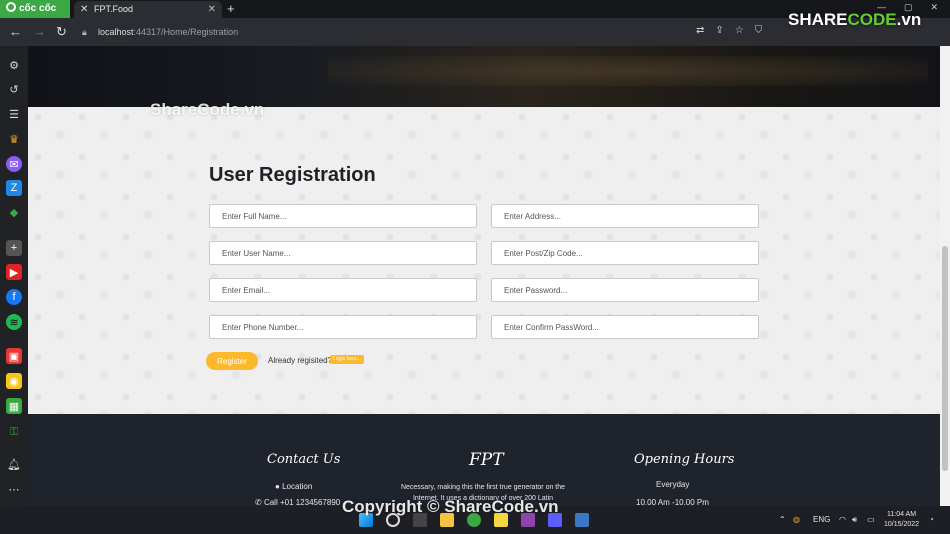 Image resolution: width=950 pixels, height=534 pixels. What do you see at coordinates (739, 30) in the screenshot?
I see `bookmark-star-icon: ☆` at bounding box center [739, 30].